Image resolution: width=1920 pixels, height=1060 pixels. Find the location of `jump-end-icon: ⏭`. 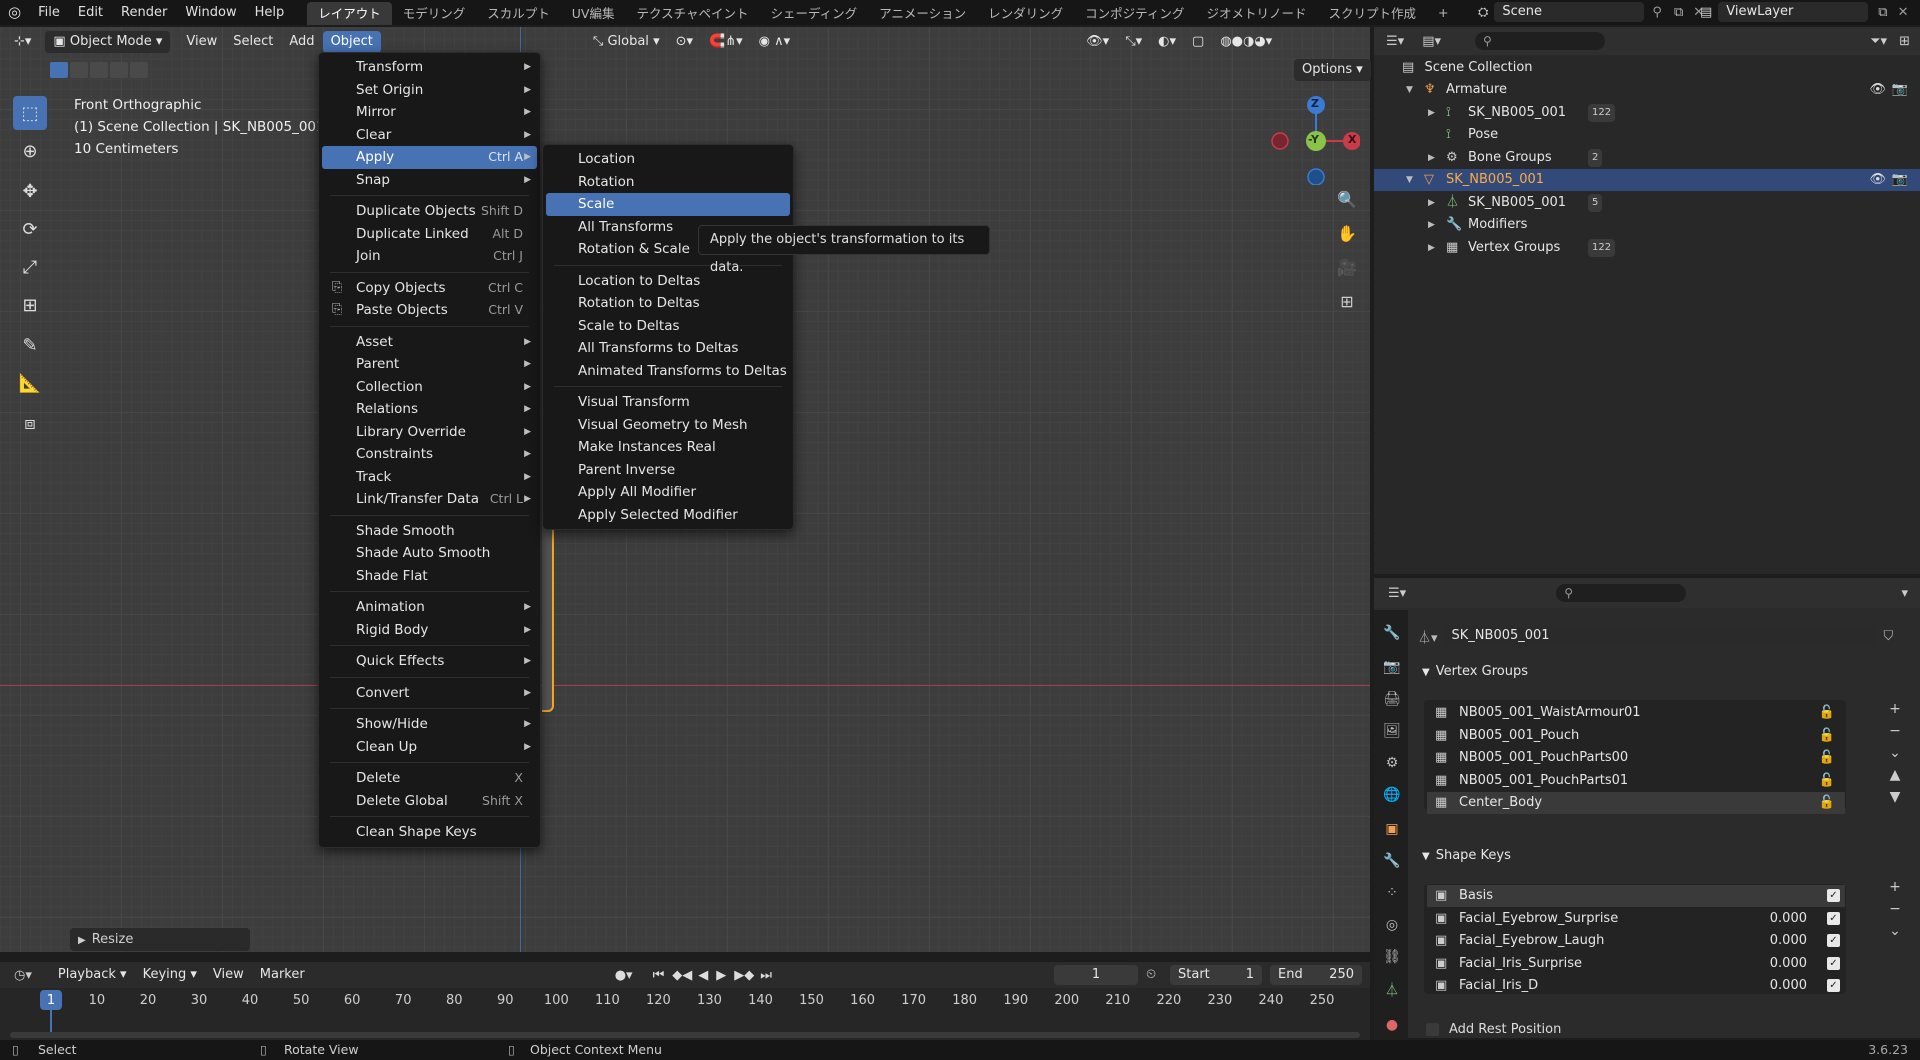

jump-end-icon: ⏭ is located at coordinates (766, 975).